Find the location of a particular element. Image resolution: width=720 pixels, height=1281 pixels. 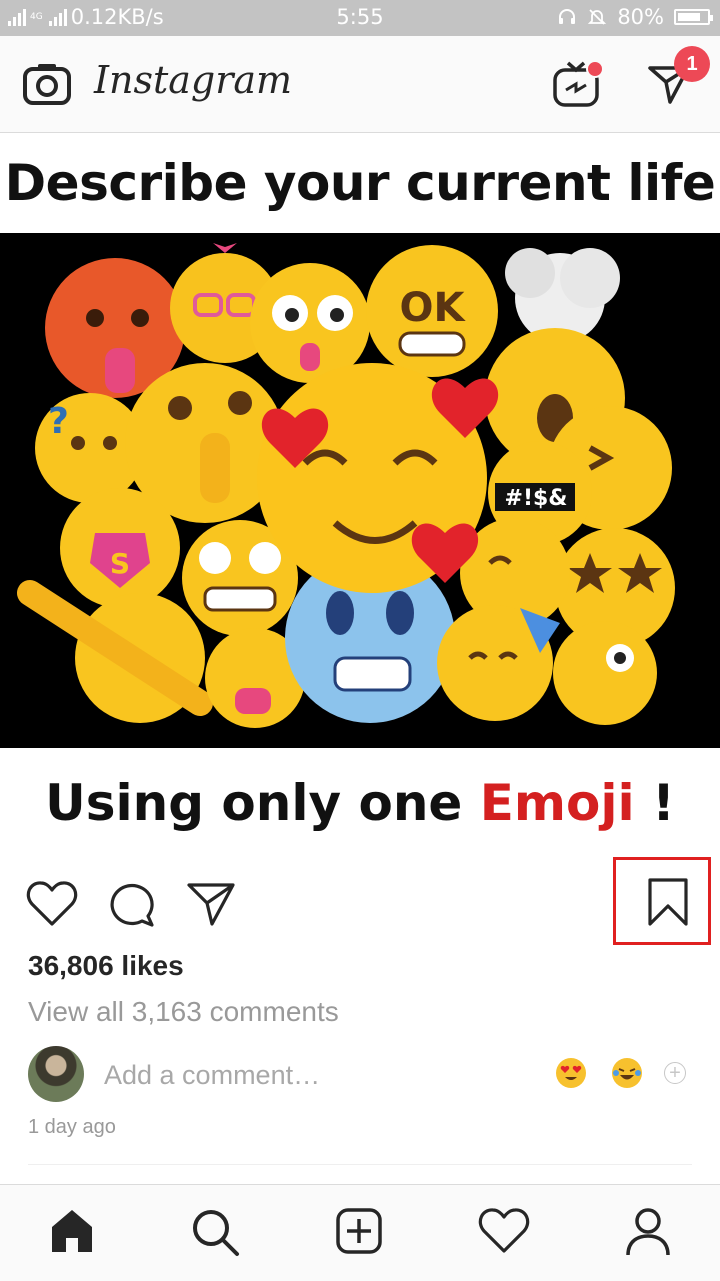

avatar is located at coordinates (56, 1074).